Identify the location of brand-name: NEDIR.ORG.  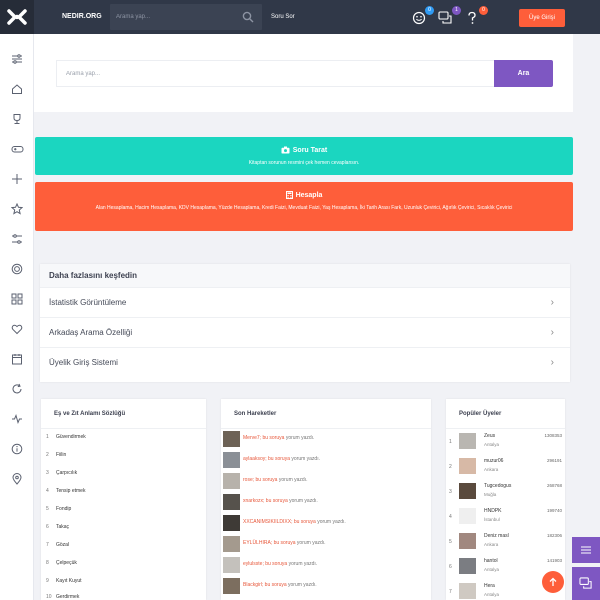
(82, 17).